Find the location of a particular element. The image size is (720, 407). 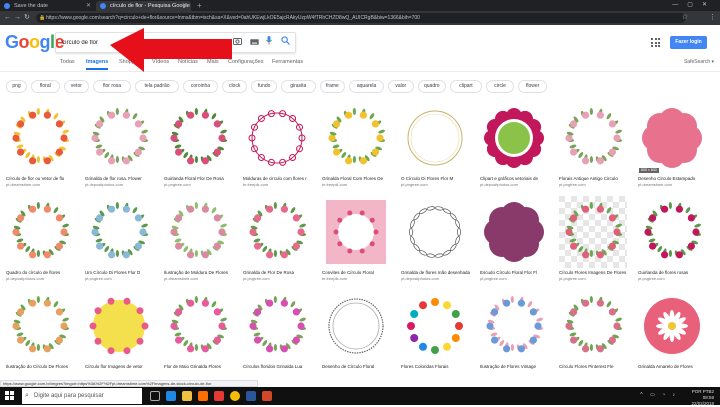

task-view-icon is located at coordinates (155, 396).